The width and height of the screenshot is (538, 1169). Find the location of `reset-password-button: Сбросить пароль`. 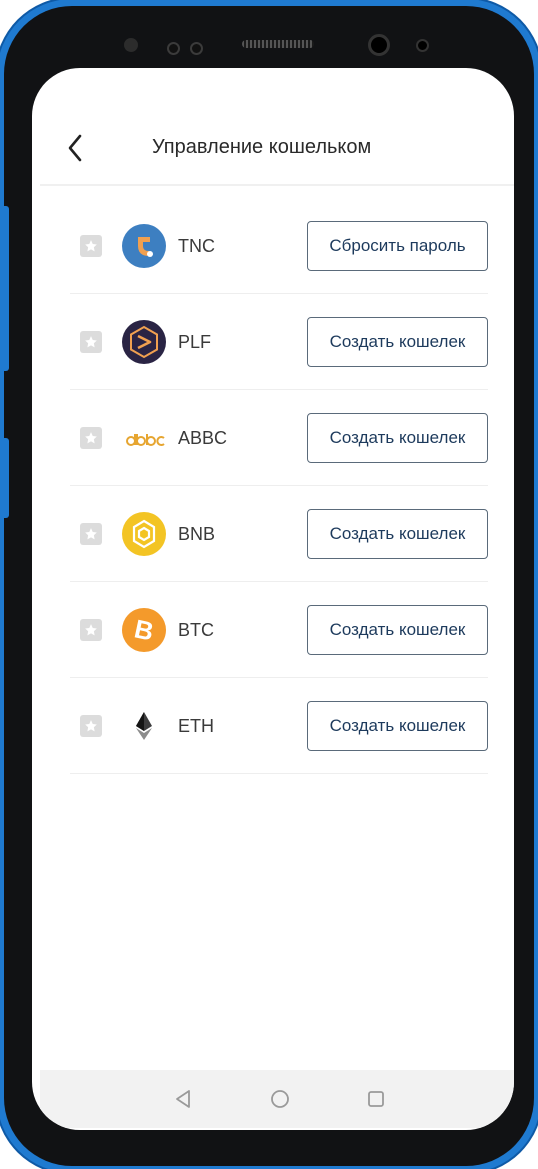

reset-password-button: Сбросить пароль is located at coordinates (397, 246).